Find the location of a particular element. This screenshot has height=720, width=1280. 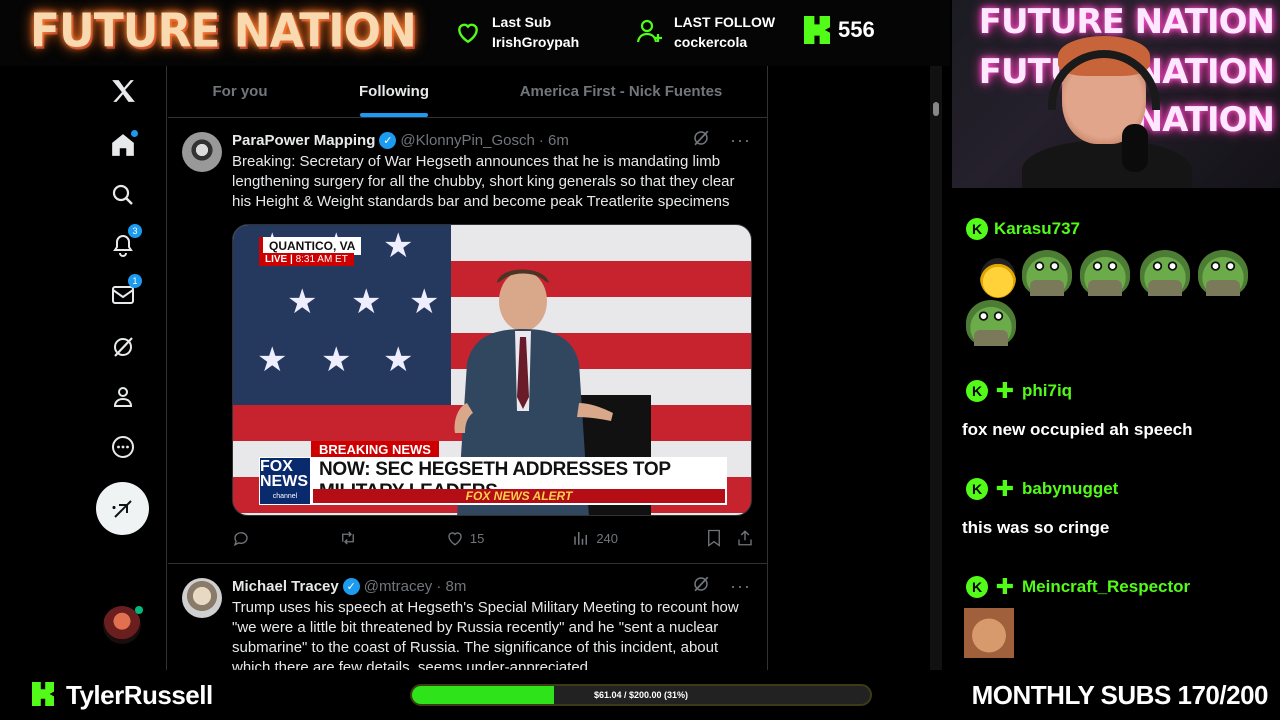

repost-button is located at coordinates (348, 538).